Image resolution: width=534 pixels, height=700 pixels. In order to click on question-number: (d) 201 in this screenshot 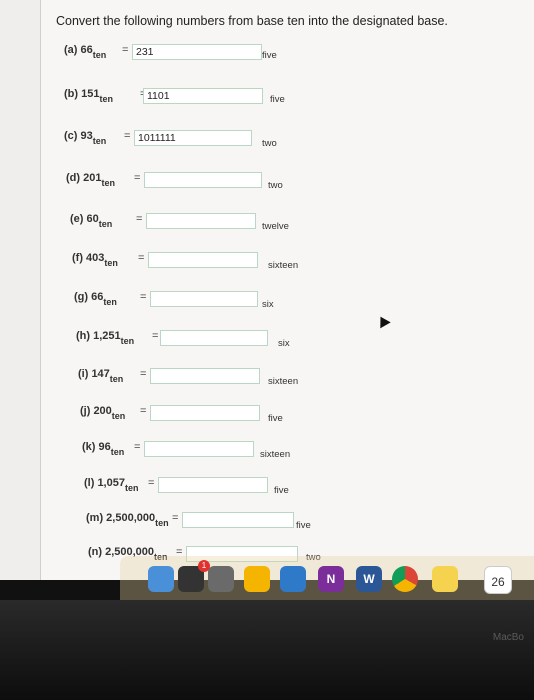, I will do `click(84, 178)`.